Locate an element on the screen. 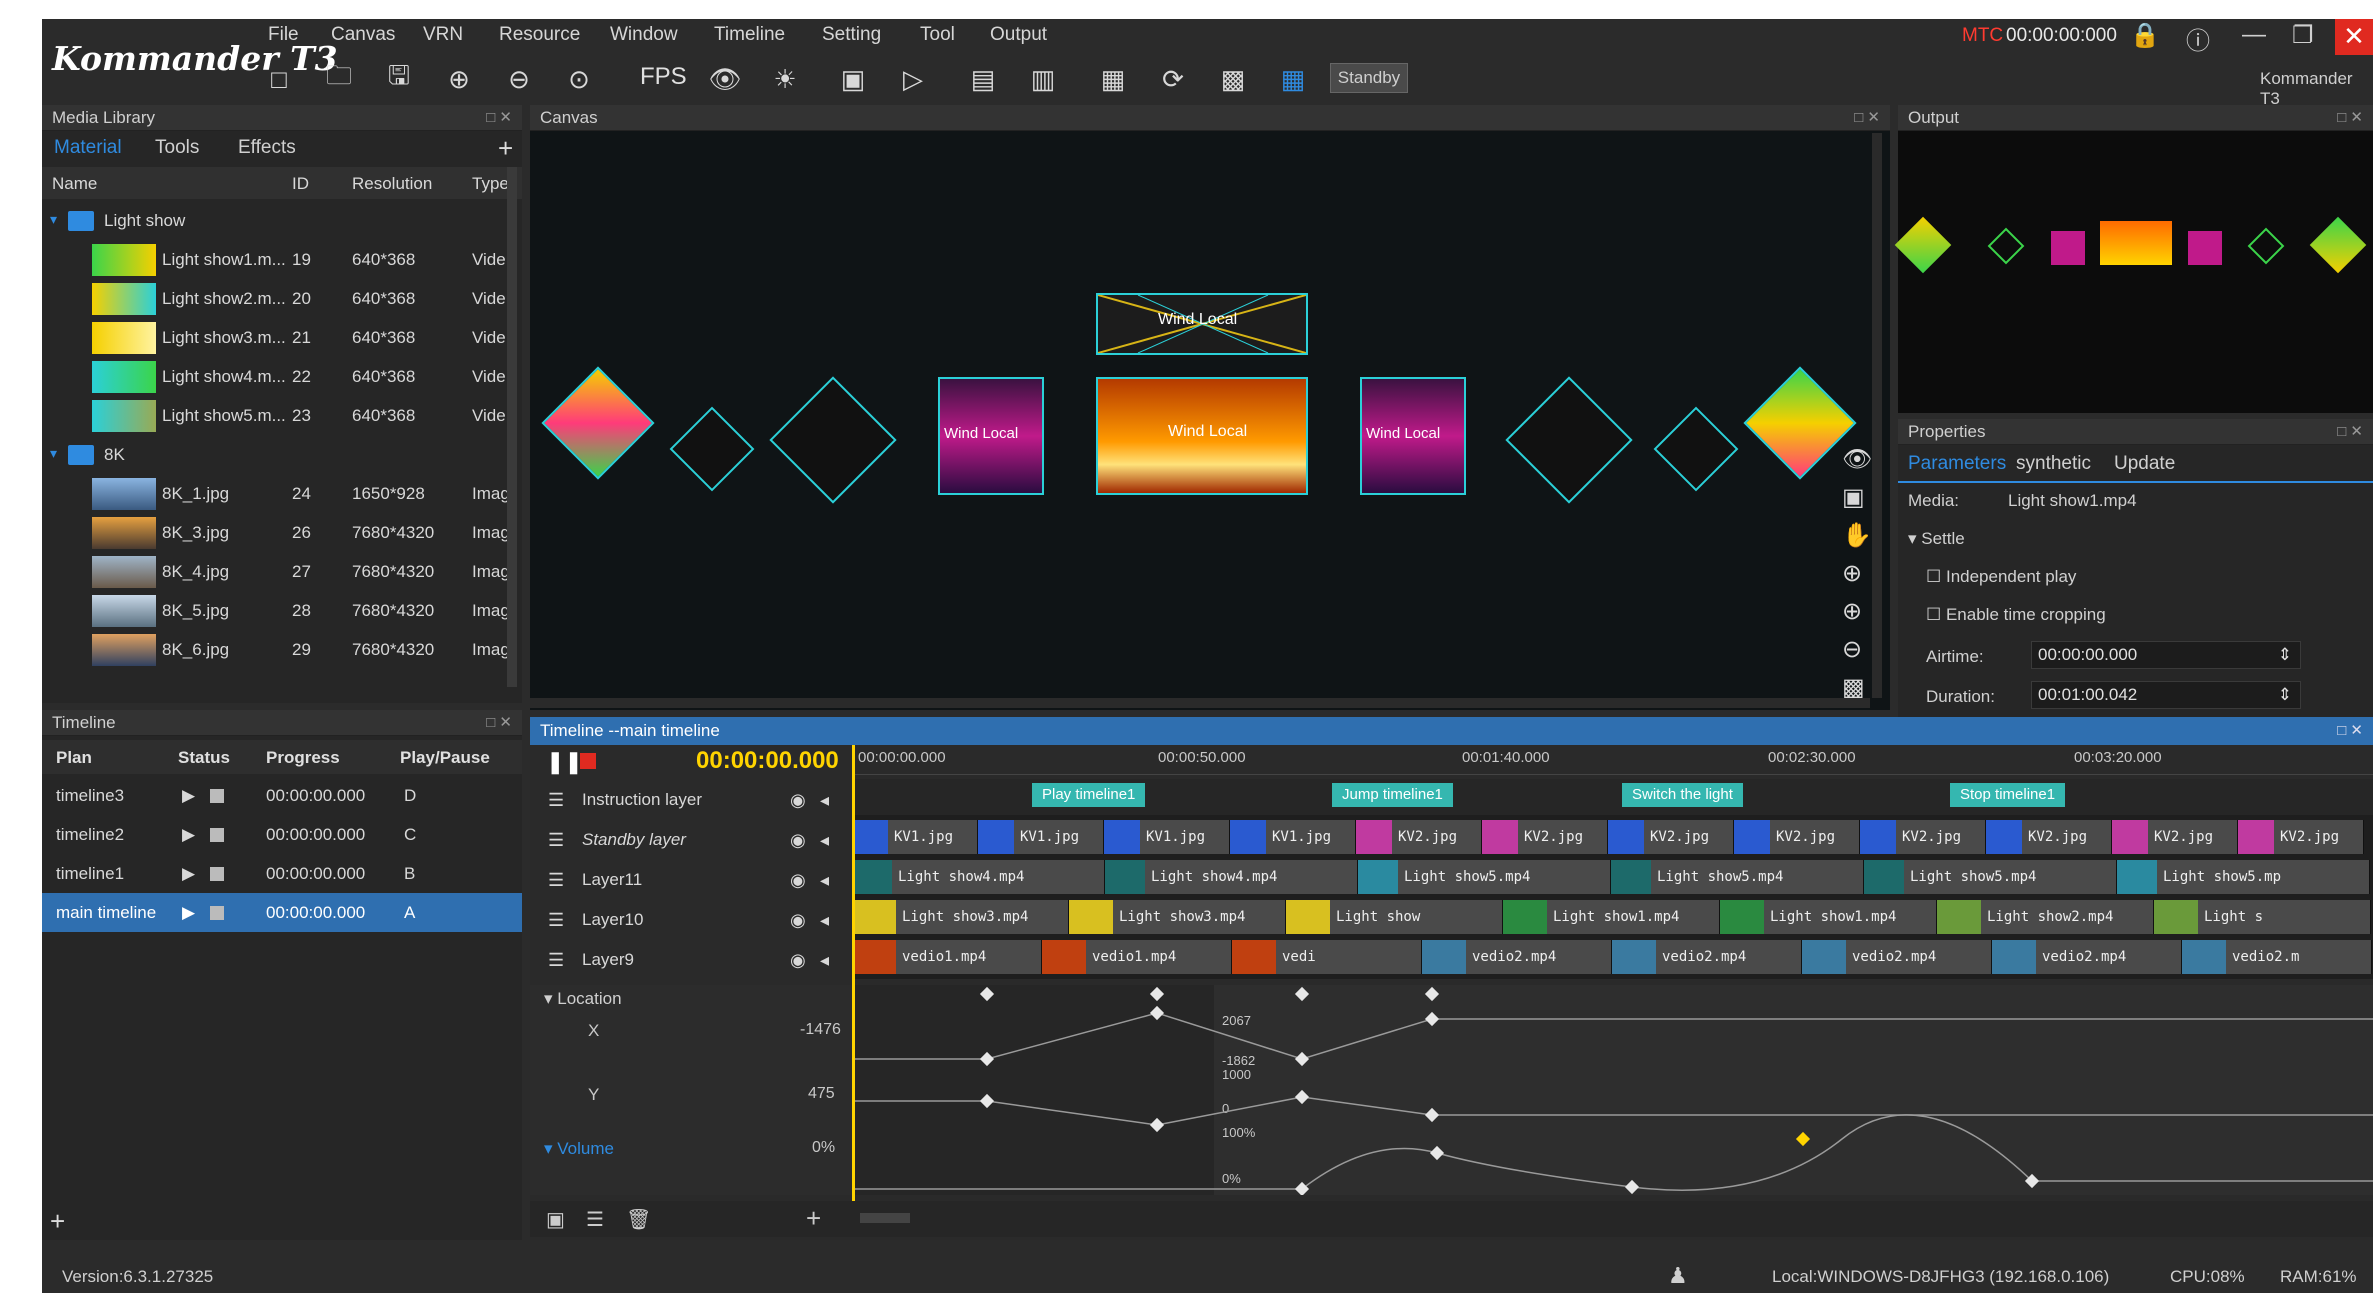 Image resolution: width=2373 pixels, height=1293 pixels. list-icon: ☰ is located at coordinates (595, 1219).